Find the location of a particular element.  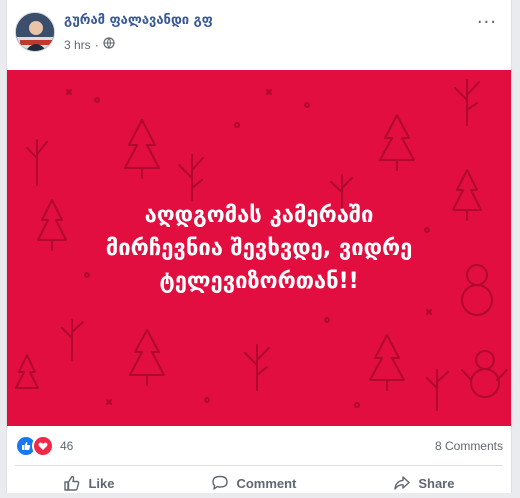

reaction-count: 46 is located at coordinates (66, 446).